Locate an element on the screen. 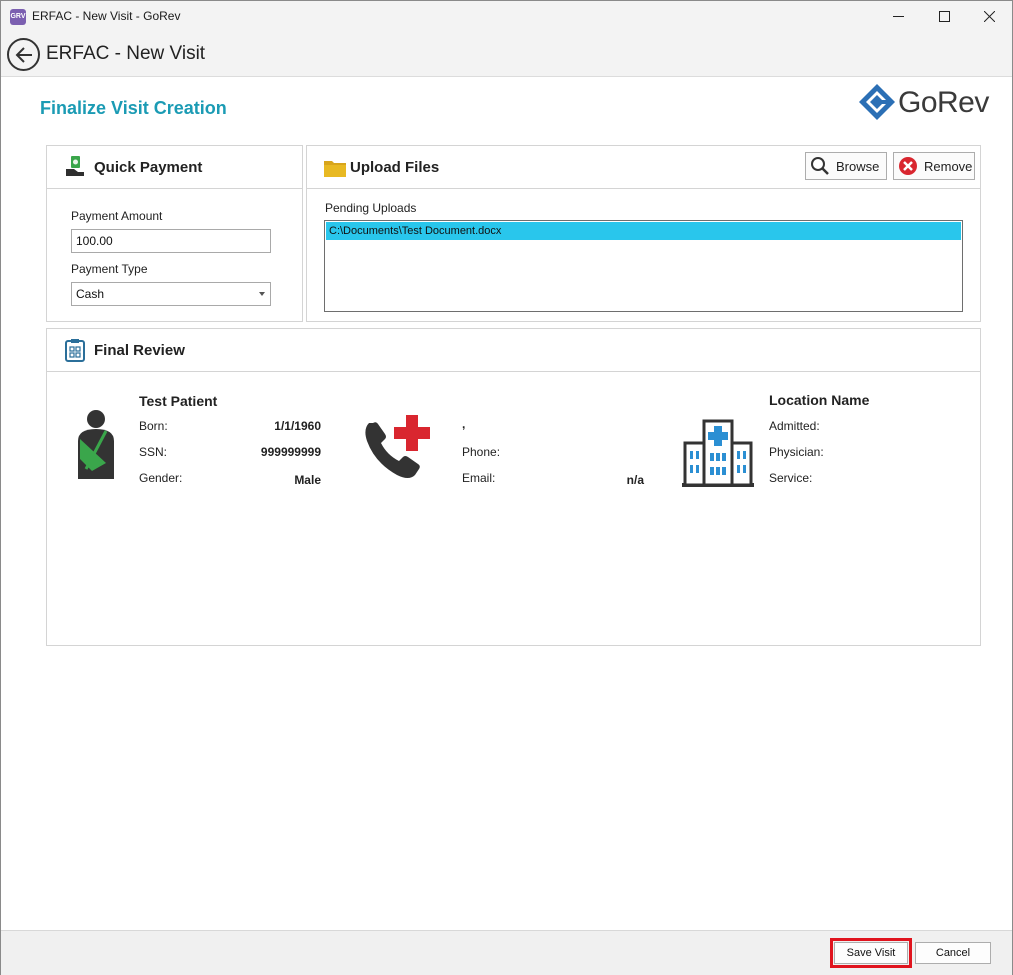  payment-type-label: Payment Type is located at coordinates (109, 269).